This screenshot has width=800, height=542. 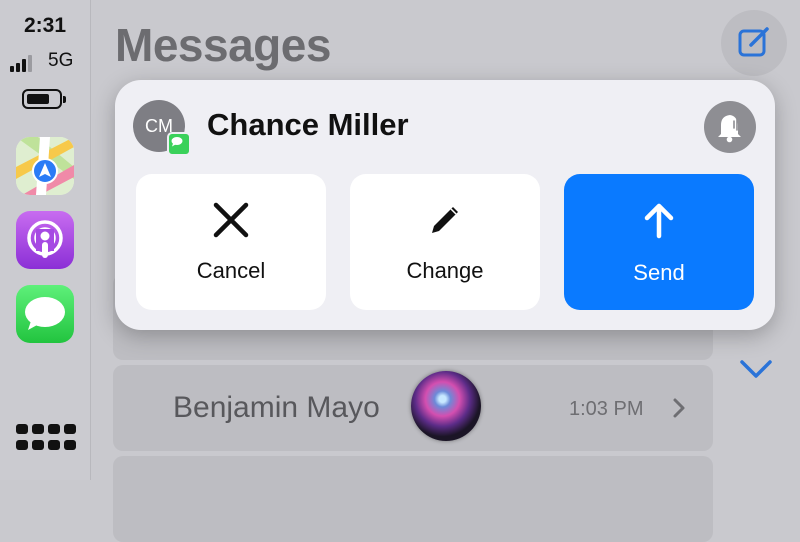 I want to click on send-label: Send, so click(x=659, y=272).